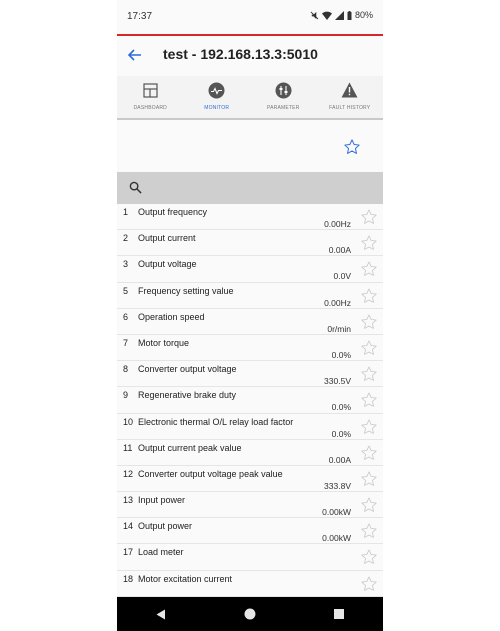  I want to click on parameter-icon, so click(283, 90).